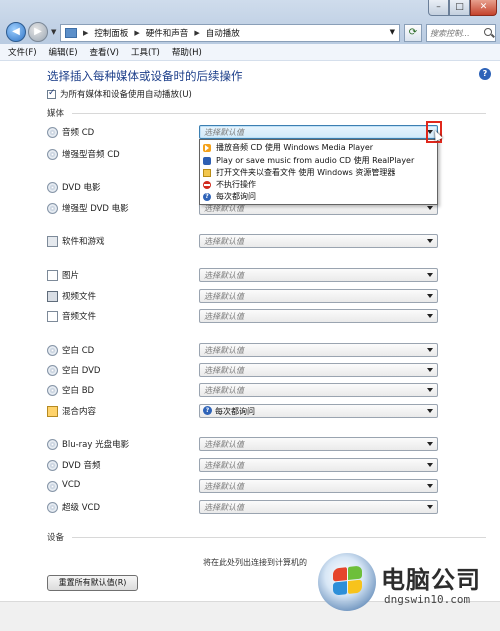 This screenshot has width=500, height=631. What do you see at coordinates (16, 32) in the screenshot?
I see `back-button: ◀` at bounding box center [16, 32].